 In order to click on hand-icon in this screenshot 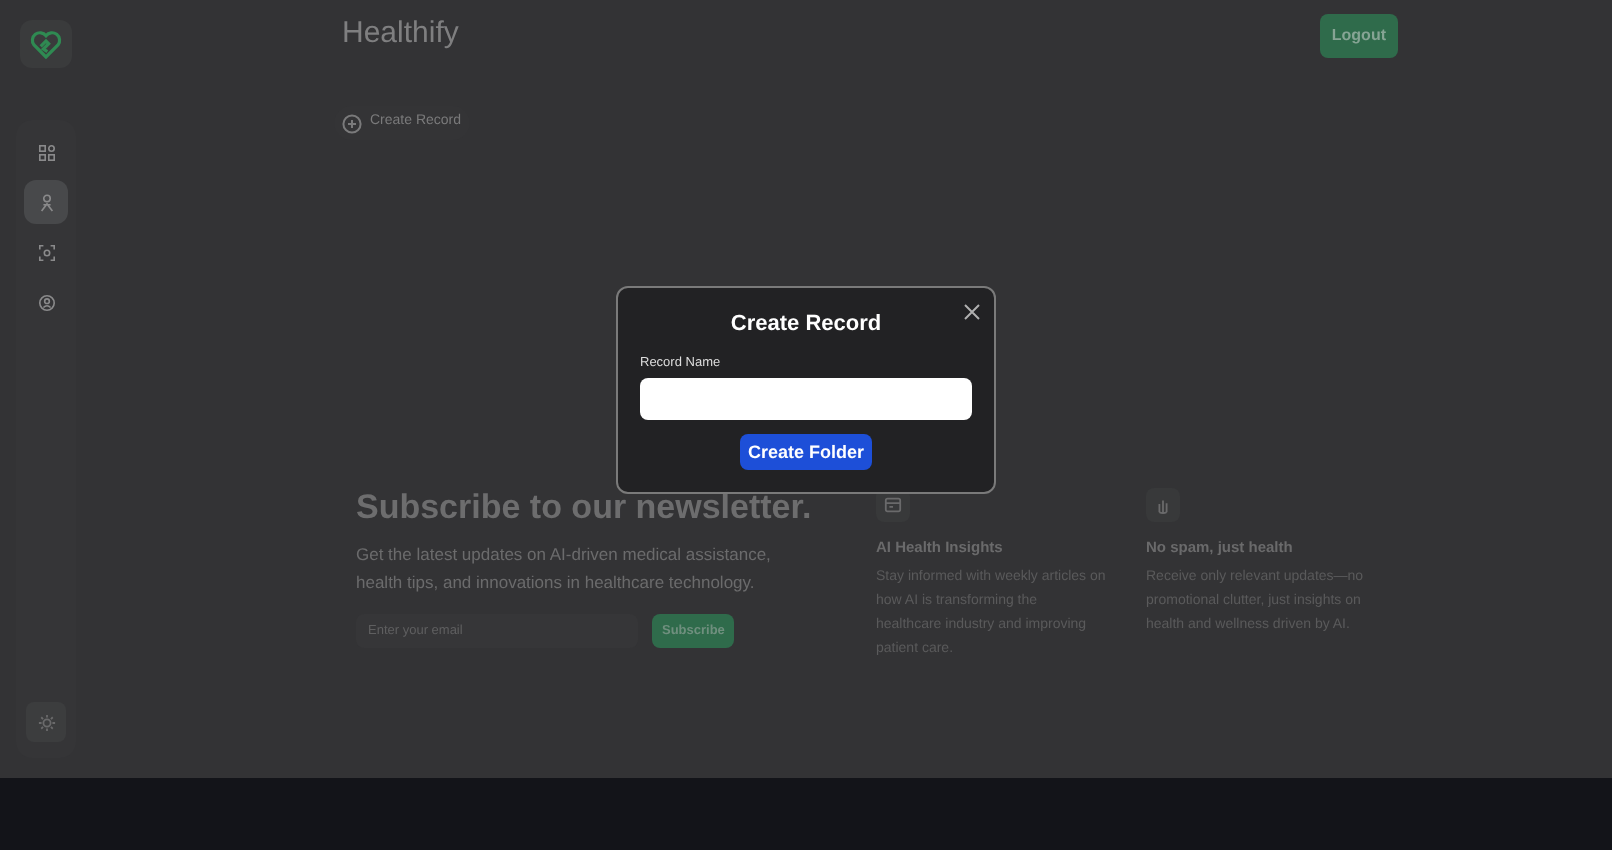, I will do `click(1163, 505)`.